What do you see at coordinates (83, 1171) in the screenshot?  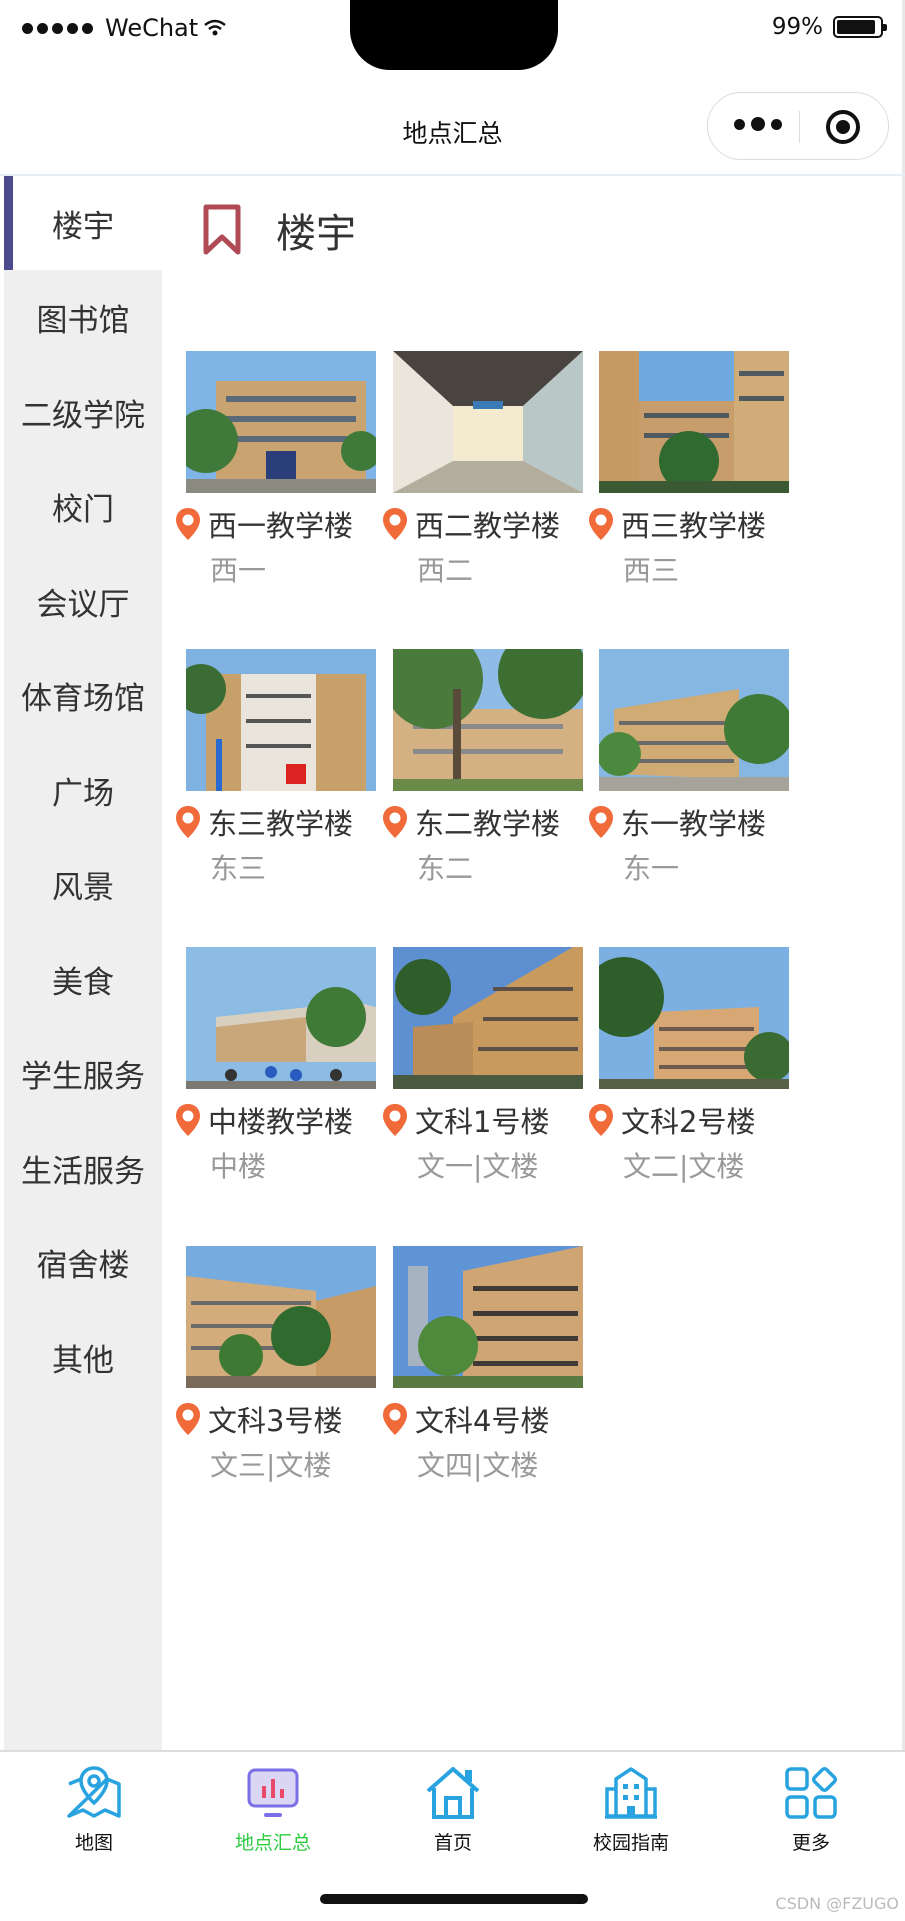 I see `sidebar-item-label: 生活服务` at bounding box center [83, 1171].